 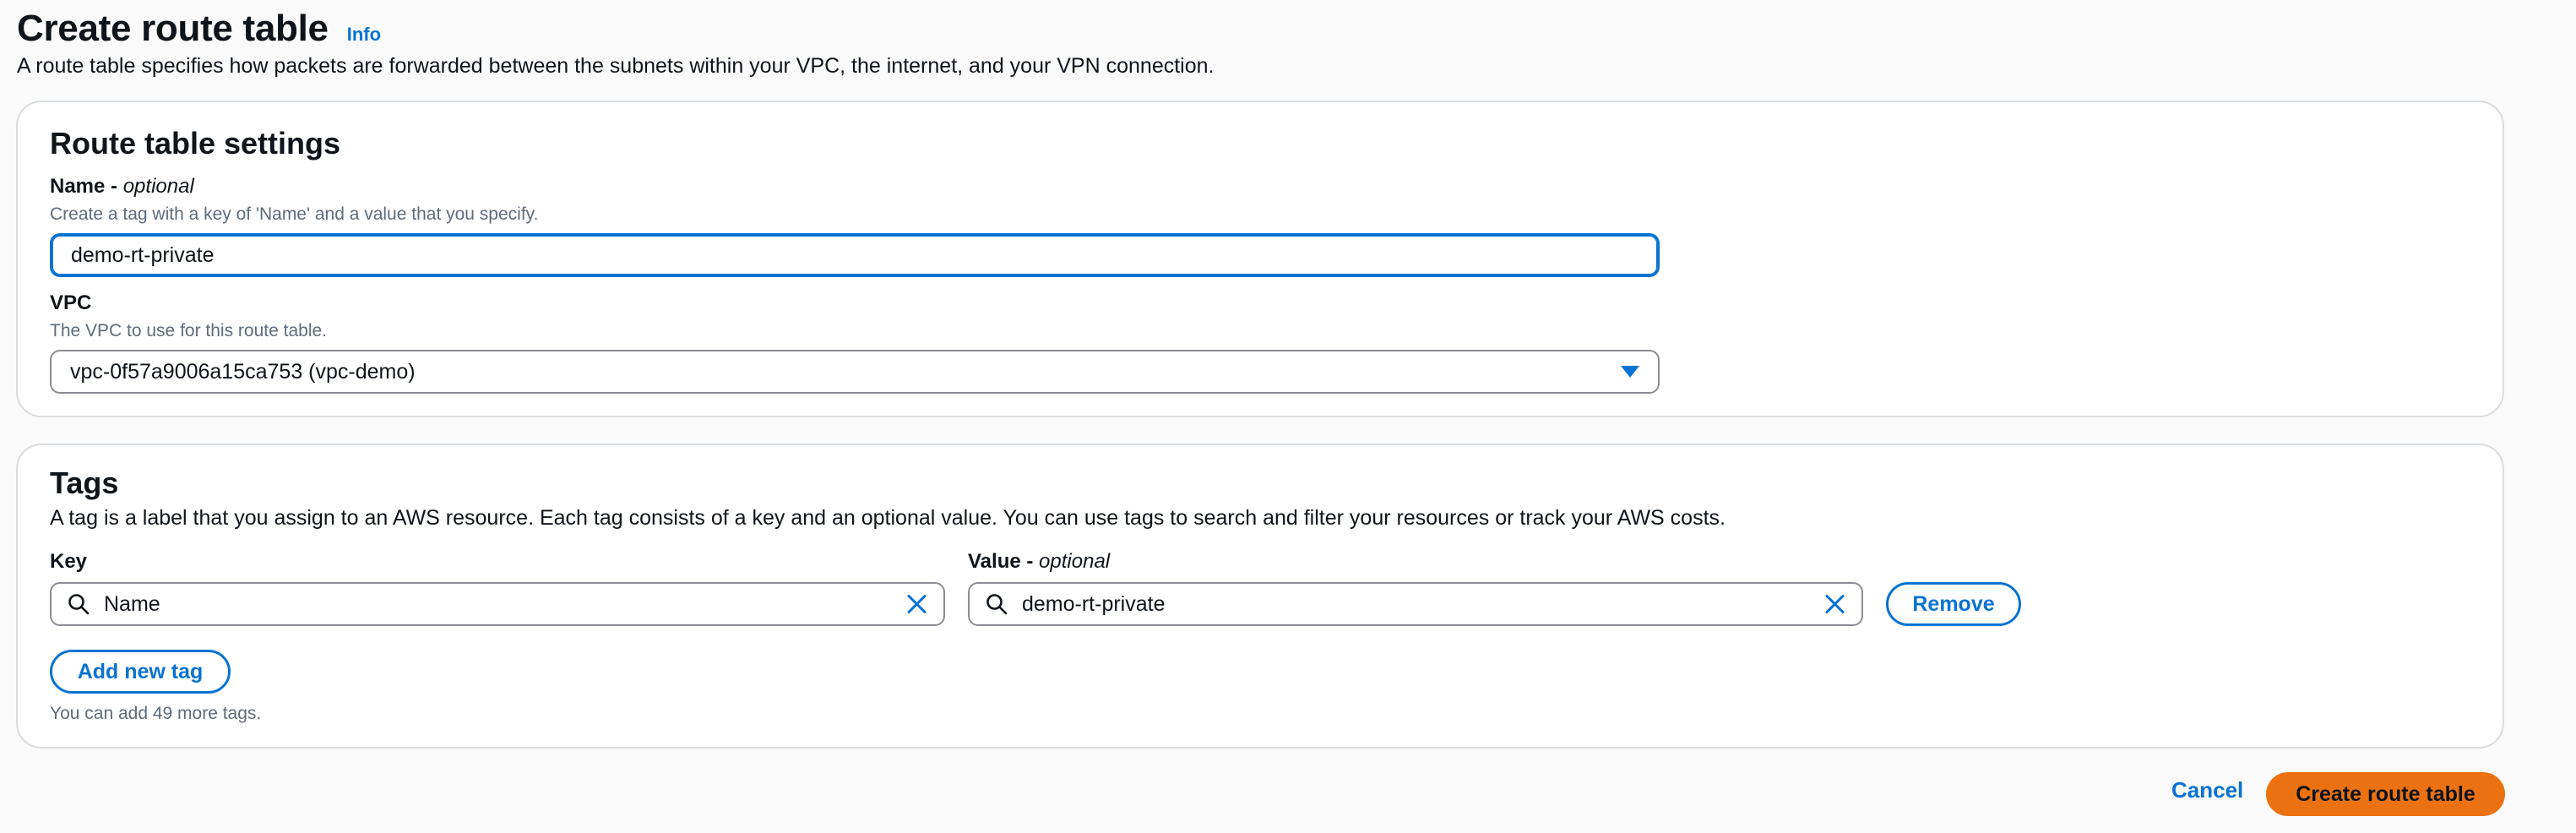 What do you see at coordinates (855, 372) in the screenshot?
I see `vpc-select: vpc-0f57a9006a15ca753 (vpc-demo)` at bounding box center [855, 372].